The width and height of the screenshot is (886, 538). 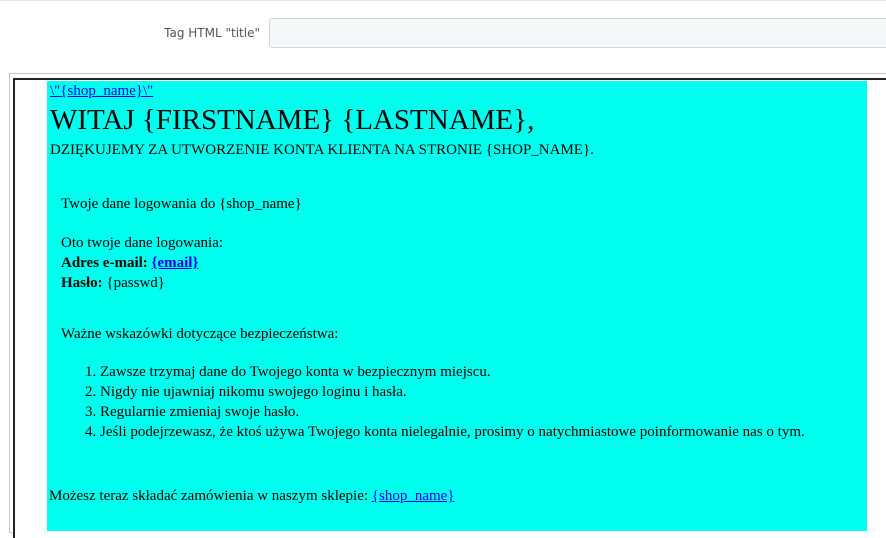 I want to click on meta-title-row: Tag HTML "title", so click(x=443, y=33).